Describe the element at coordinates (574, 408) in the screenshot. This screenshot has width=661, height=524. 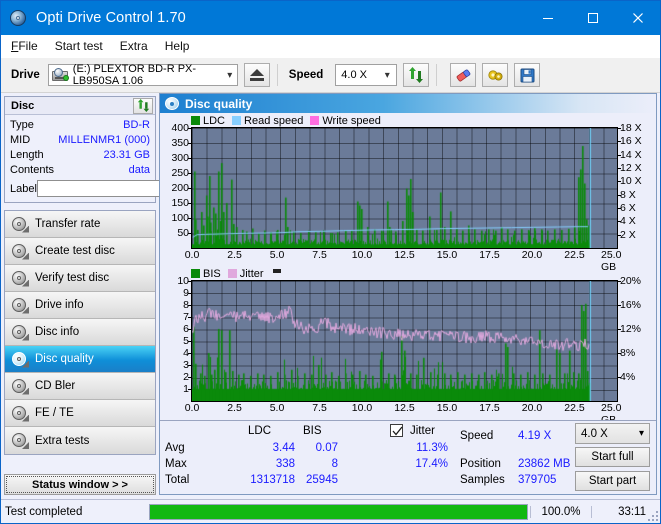
I see `x-axis-tick: 22.5` at that location.